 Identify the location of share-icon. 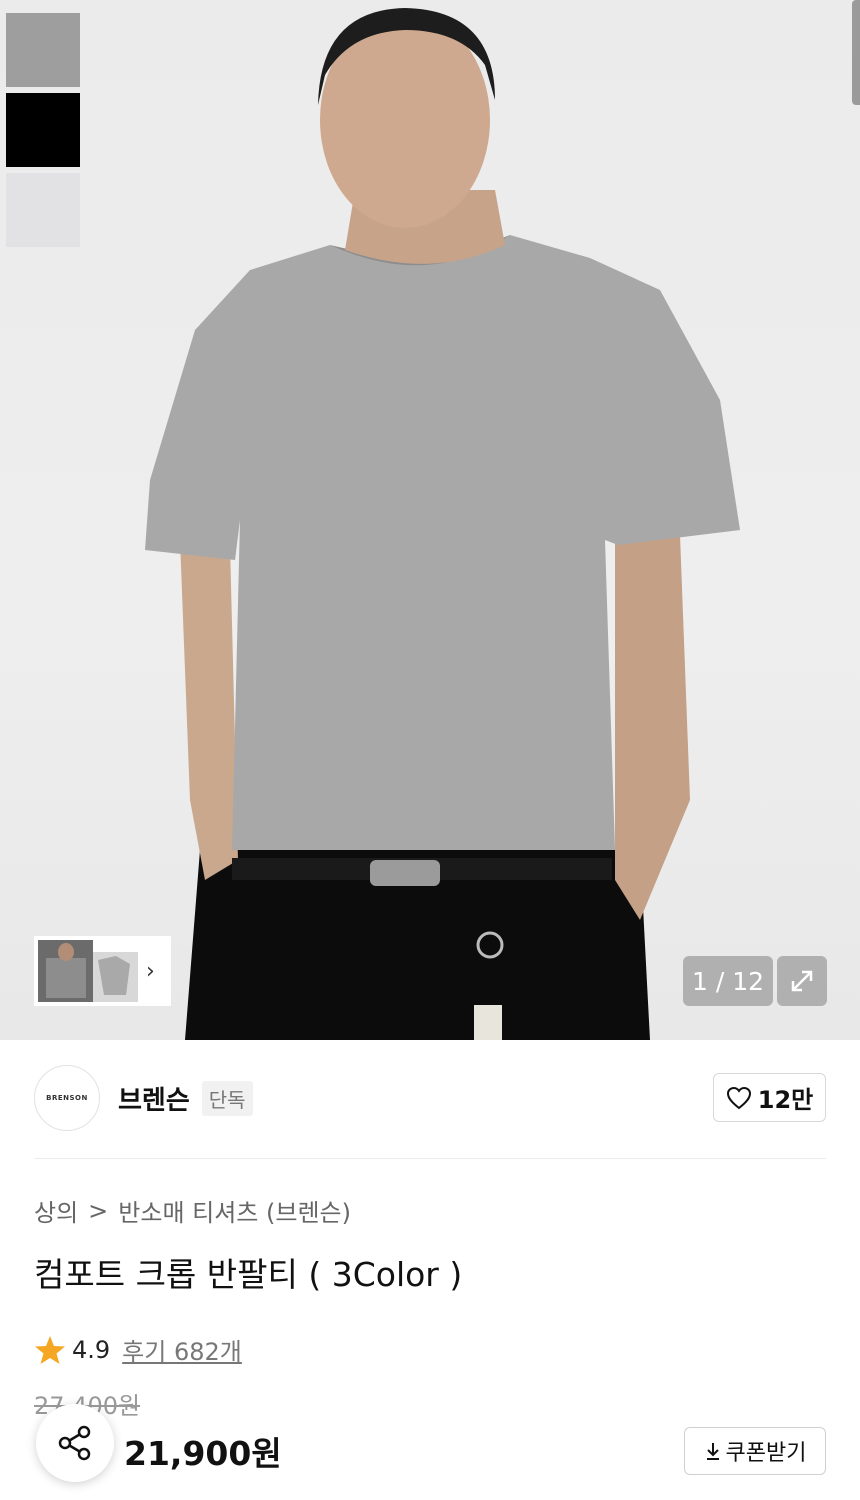
(74, 1443).